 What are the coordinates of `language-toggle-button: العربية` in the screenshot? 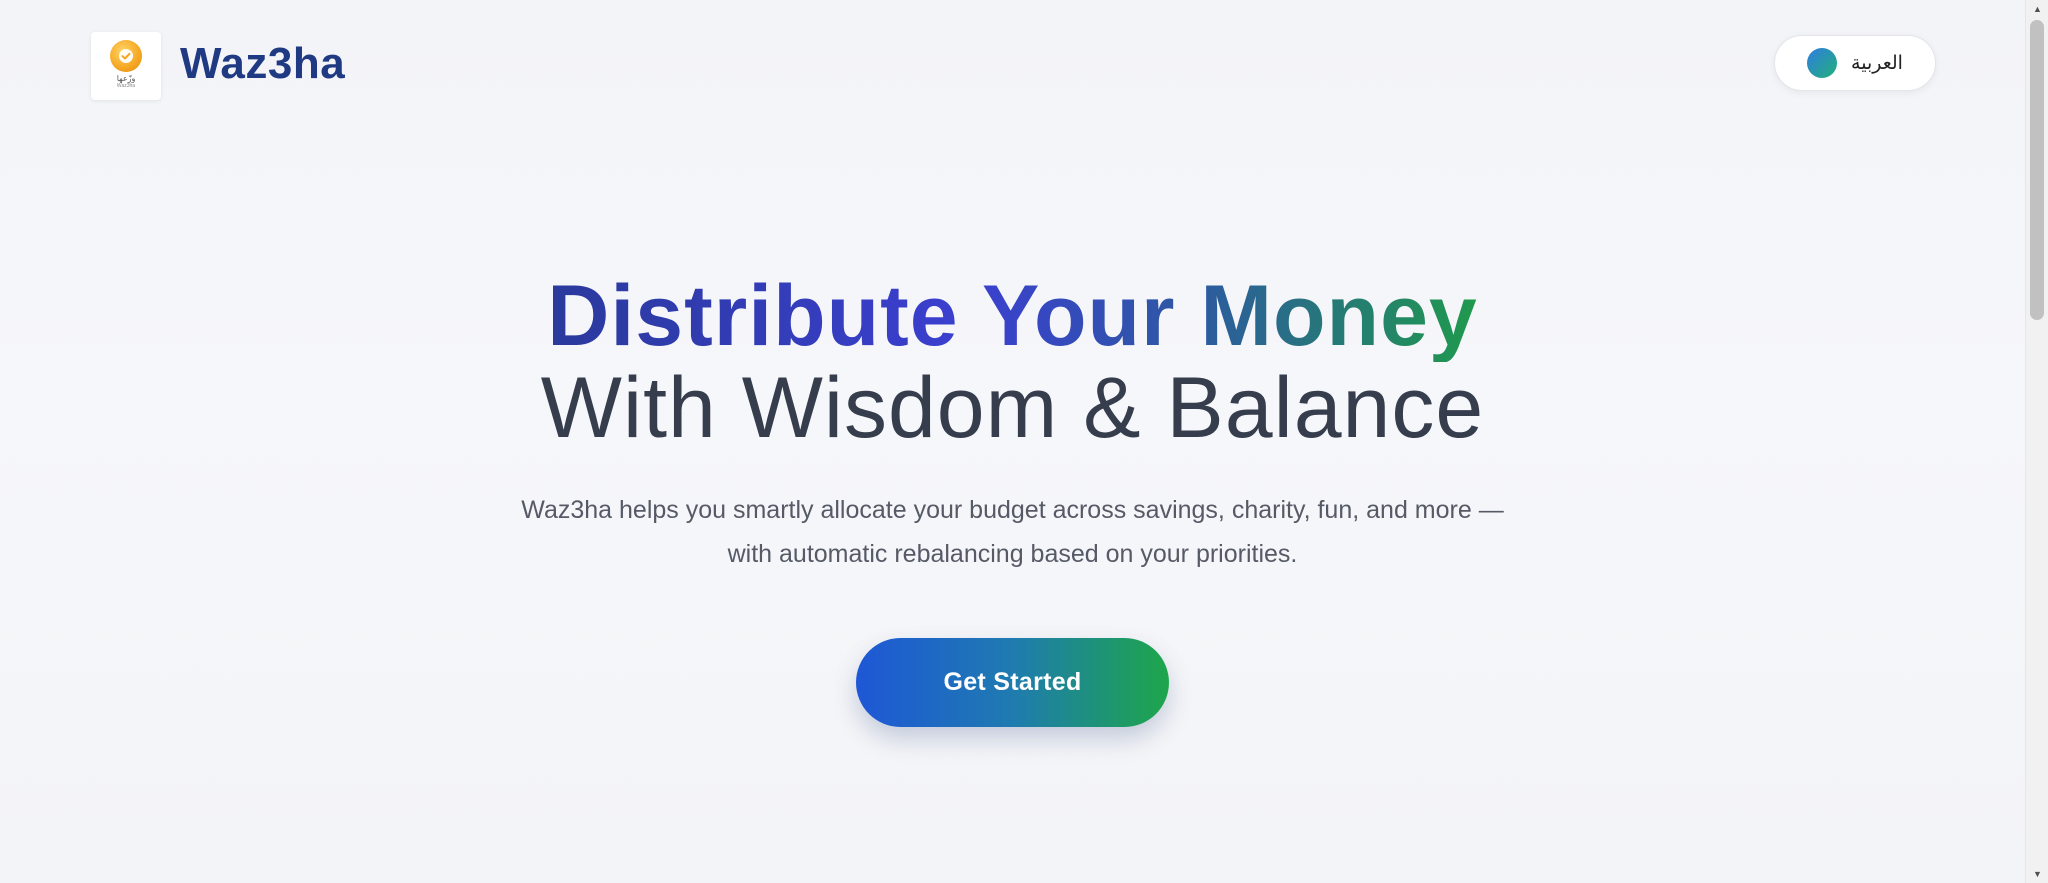 It's located at (1855, 63).